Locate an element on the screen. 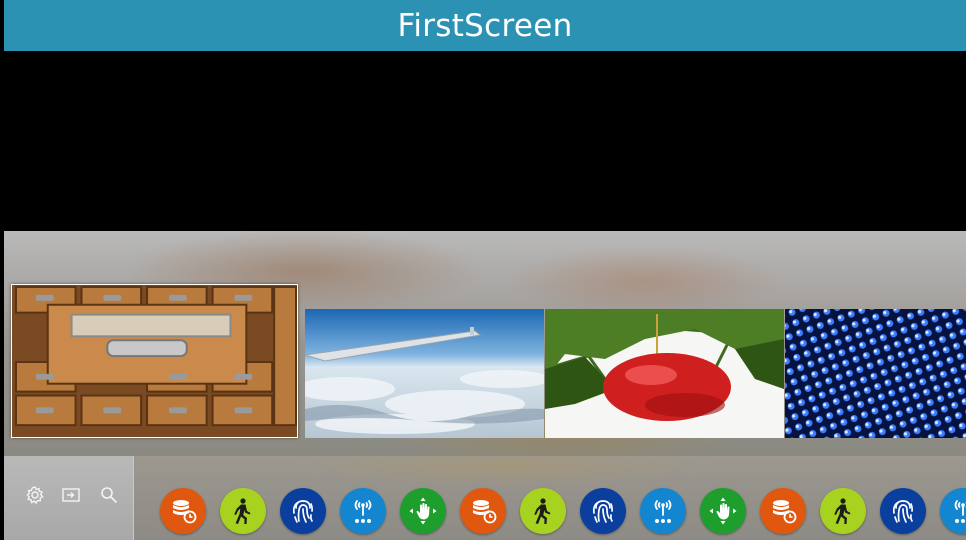 Image resolution: width=966 pixels, height=540 pixels. app-dock is located at coordinates (550, 498).